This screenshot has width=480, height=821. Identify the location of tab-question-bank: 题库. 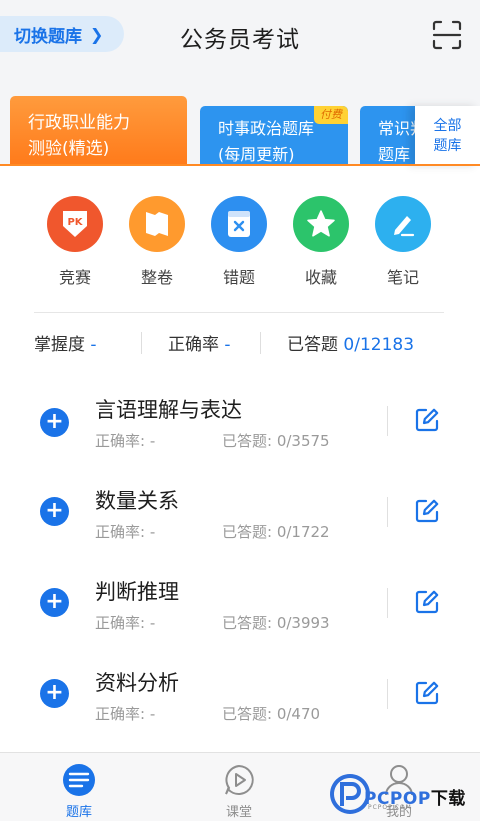
(79, 791).